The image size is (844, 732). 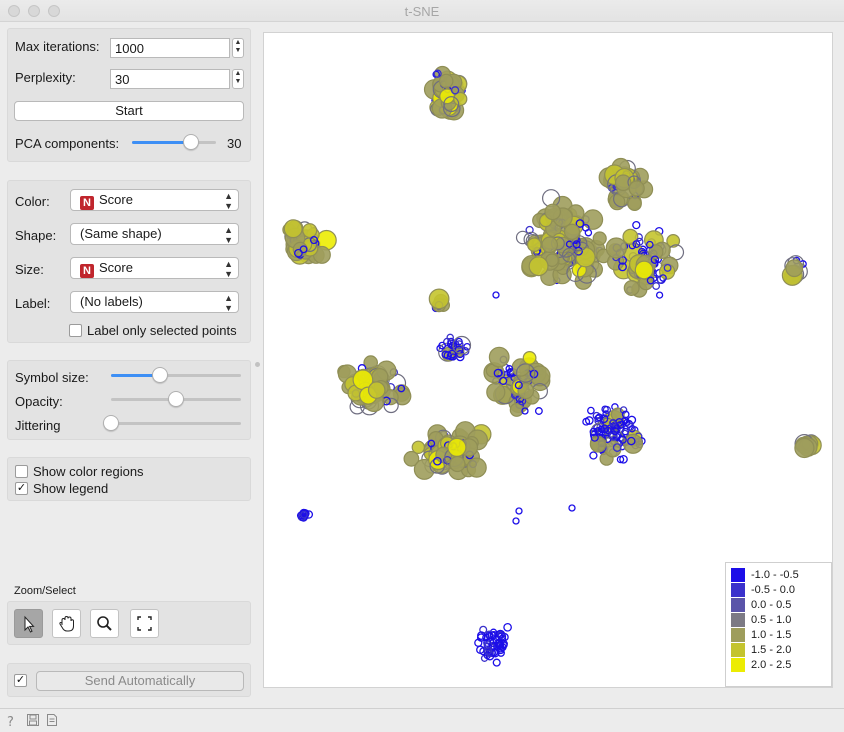 I want to click on legend-item: 0.5 - 1.0, so click(x=761, y=620).